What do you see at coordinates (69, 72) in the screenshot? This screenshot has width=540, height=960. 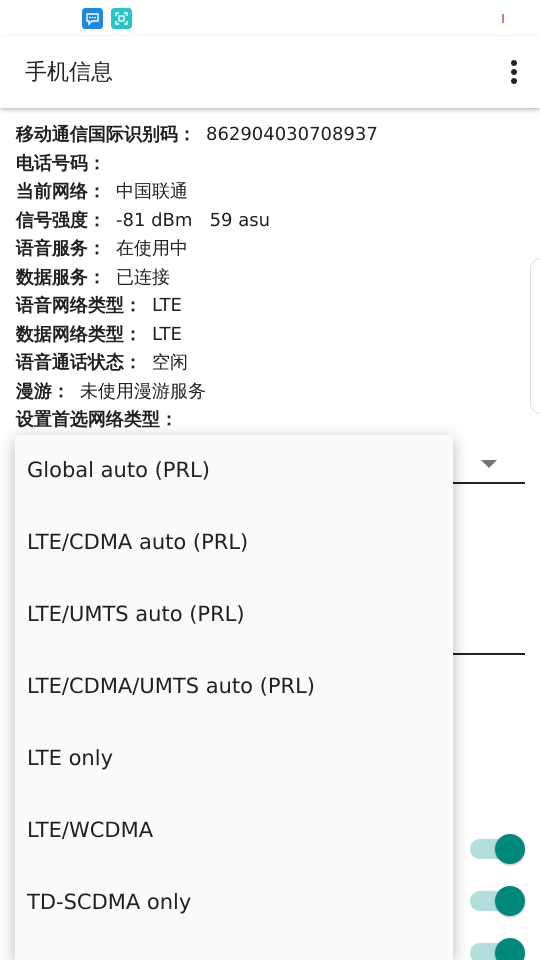 I see `app-title: 手机信息` at bounding box center [69, 72].